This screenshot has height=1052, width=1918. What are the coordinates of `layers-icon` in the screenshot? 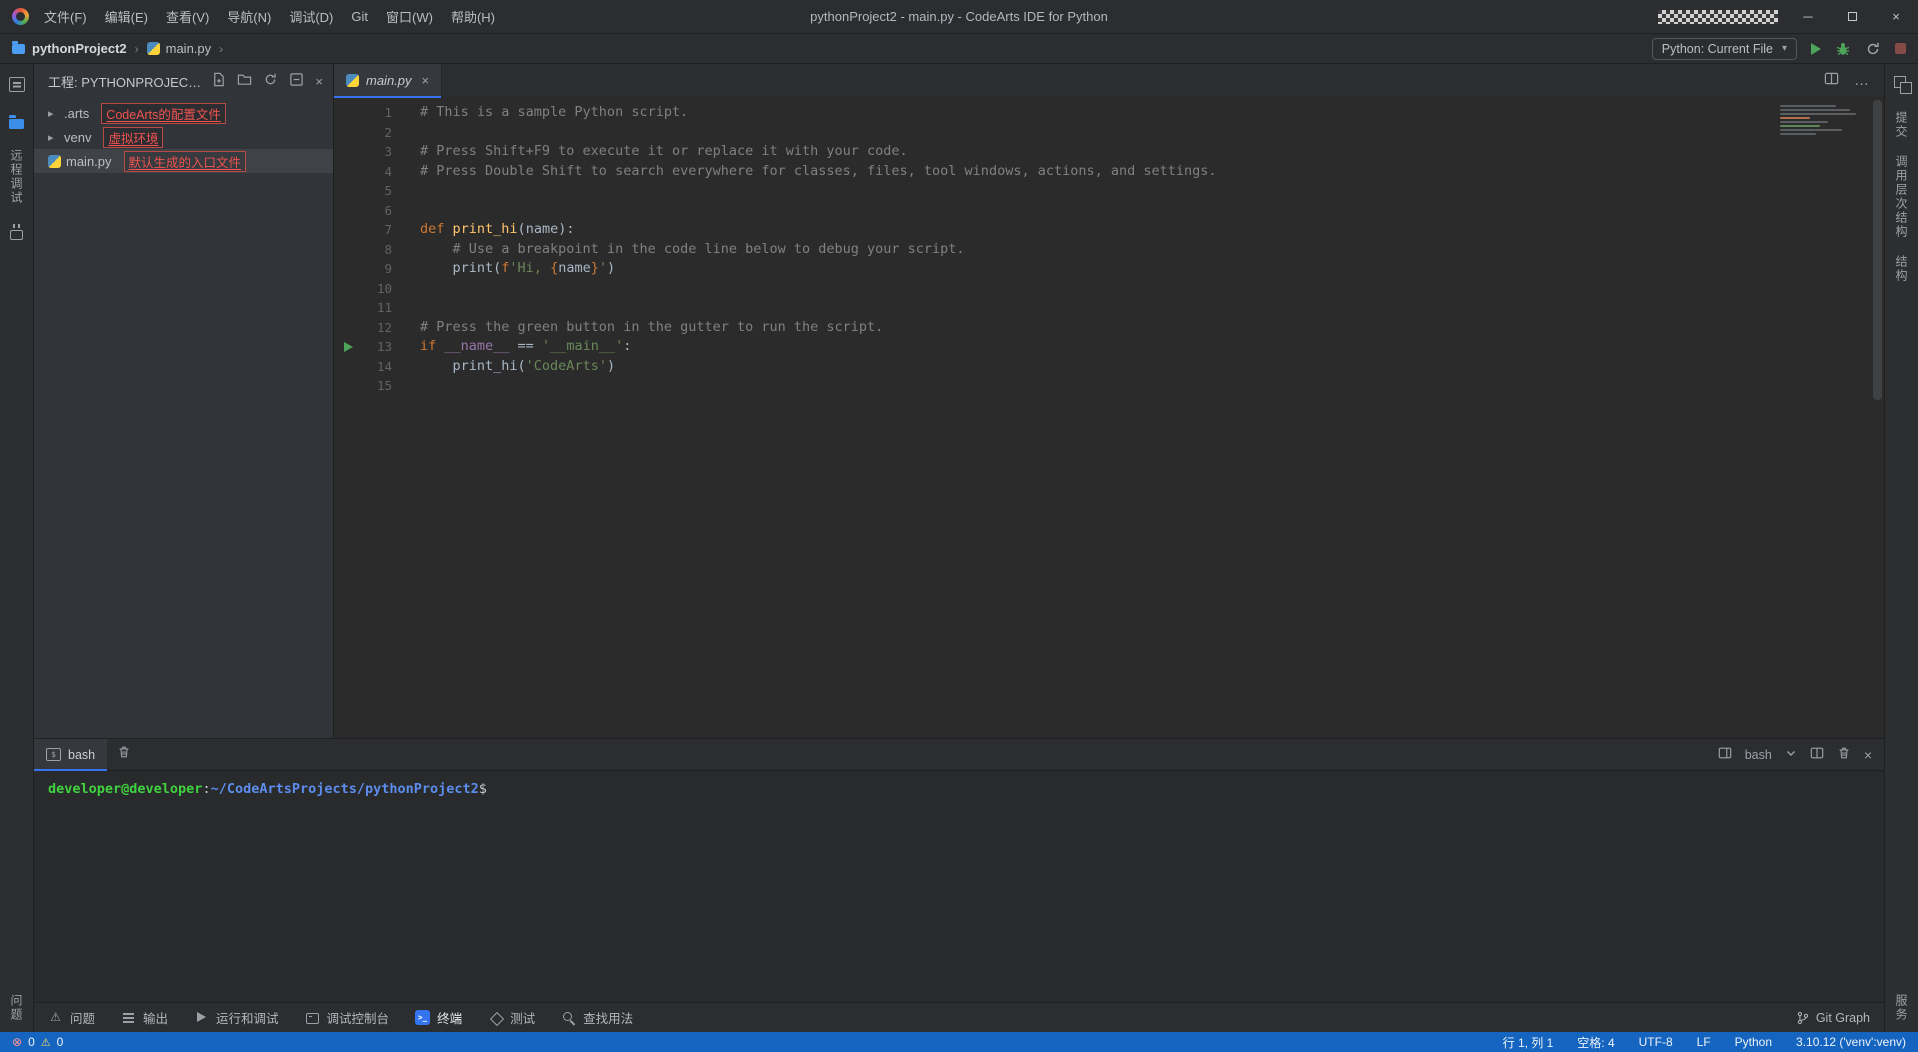 It's located at (1902, 84).